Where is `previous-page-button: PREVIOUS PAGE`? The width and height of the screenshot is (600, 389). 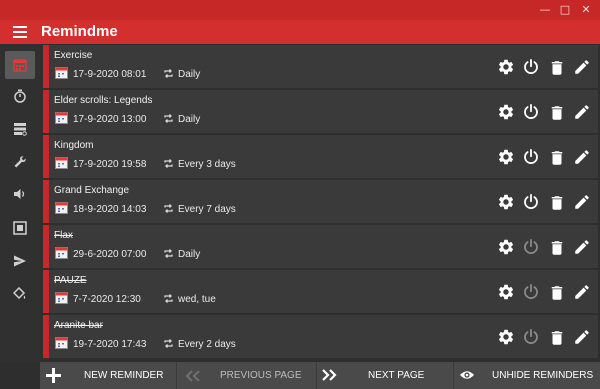
previous-page-button: PREVIOUS PAGE is located at coordinates (246, 375).